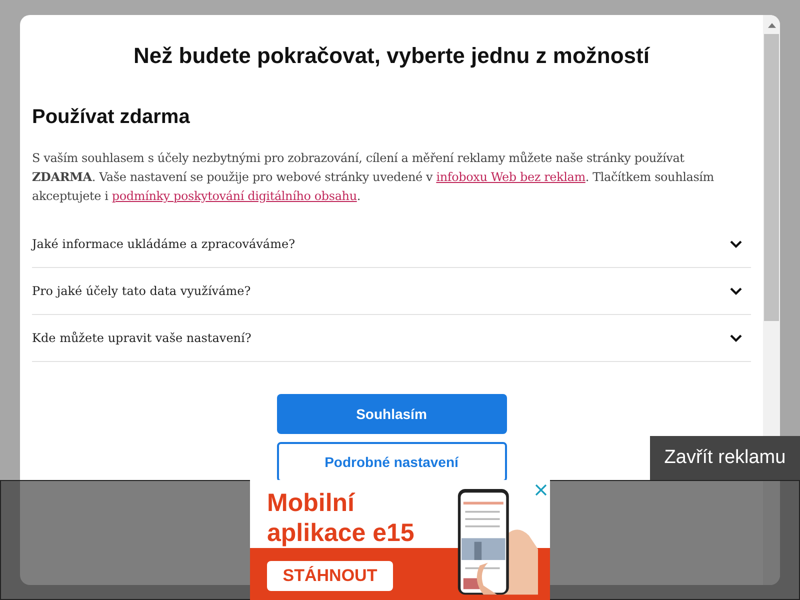 Image resolution: width=800 pixels, height=600 pixels. What do you see at coordinates (511, 177) in the screenshot?
I see `text-link: infoboxu Web bez reklam` at bounding box center [511, 177].